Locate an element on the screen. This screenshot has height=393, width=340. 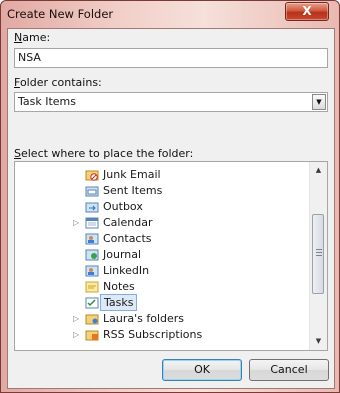
tasks-folder-icon is located at coordinates (92, 303).